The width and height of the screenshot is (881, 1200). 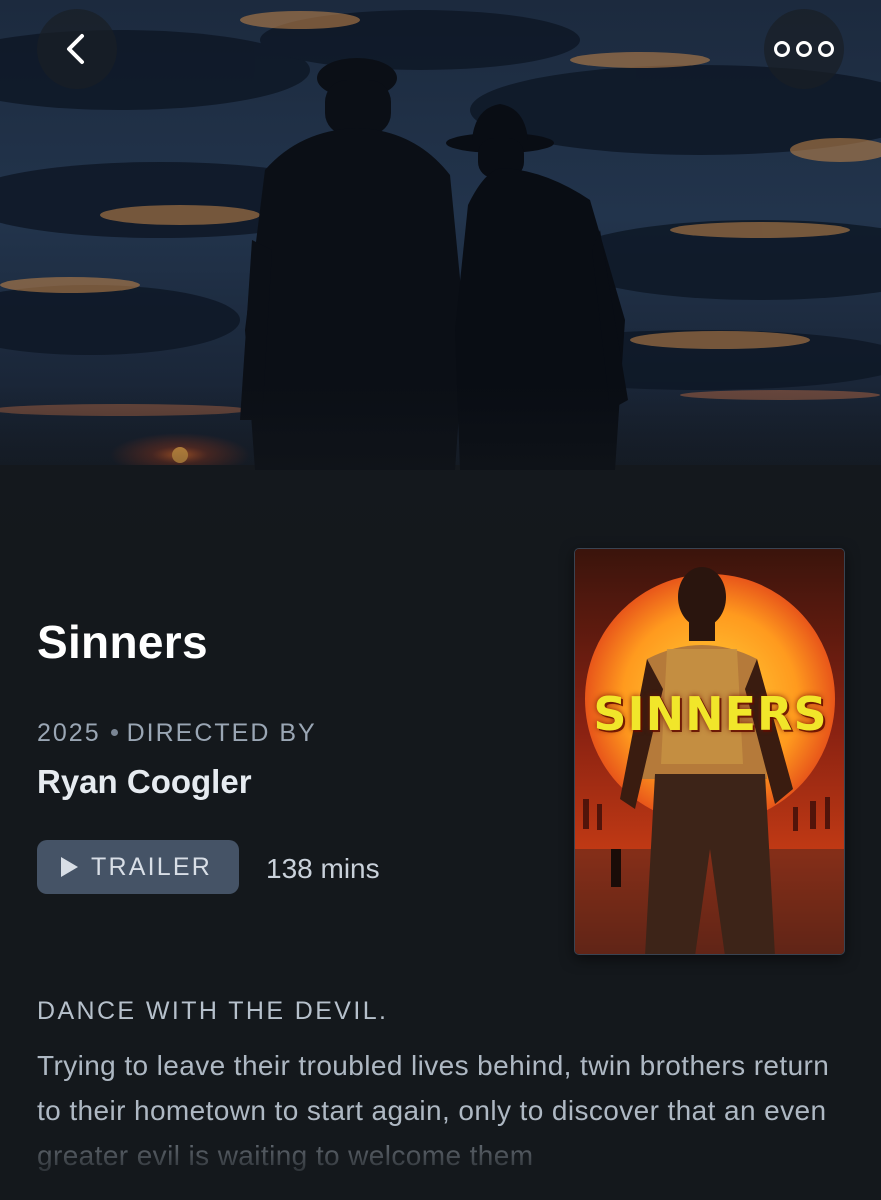 I want to click on poster-title: SINNERS, so click(x=710, y=714).